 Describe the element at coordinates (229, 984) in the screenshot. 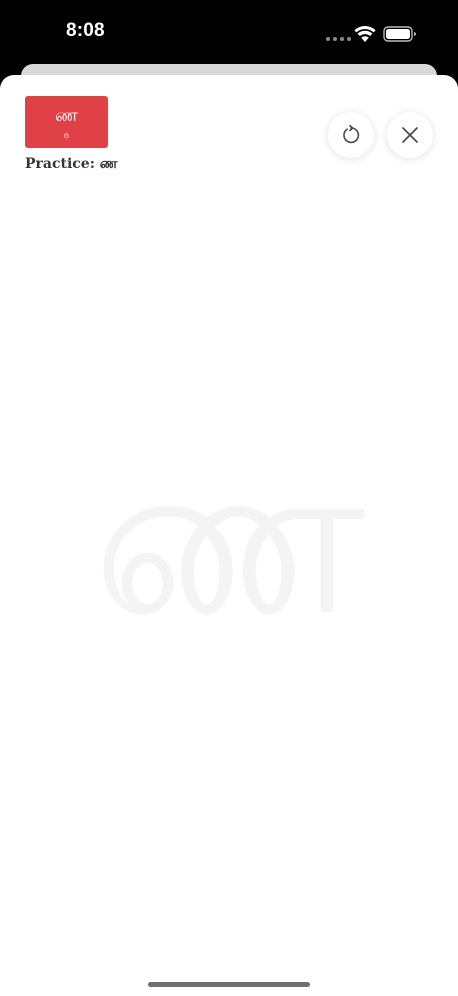

I see `home-indicator` at that location.